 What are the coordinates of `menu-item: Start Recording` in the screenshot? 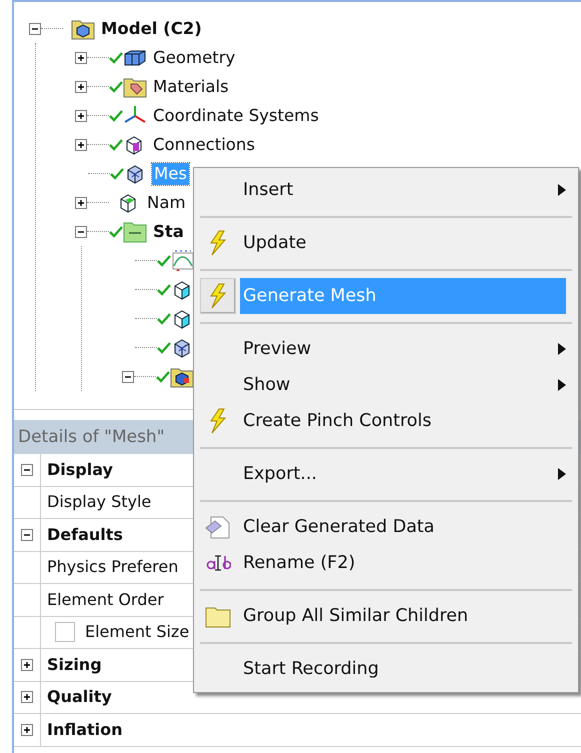 It's located at (386, 669).